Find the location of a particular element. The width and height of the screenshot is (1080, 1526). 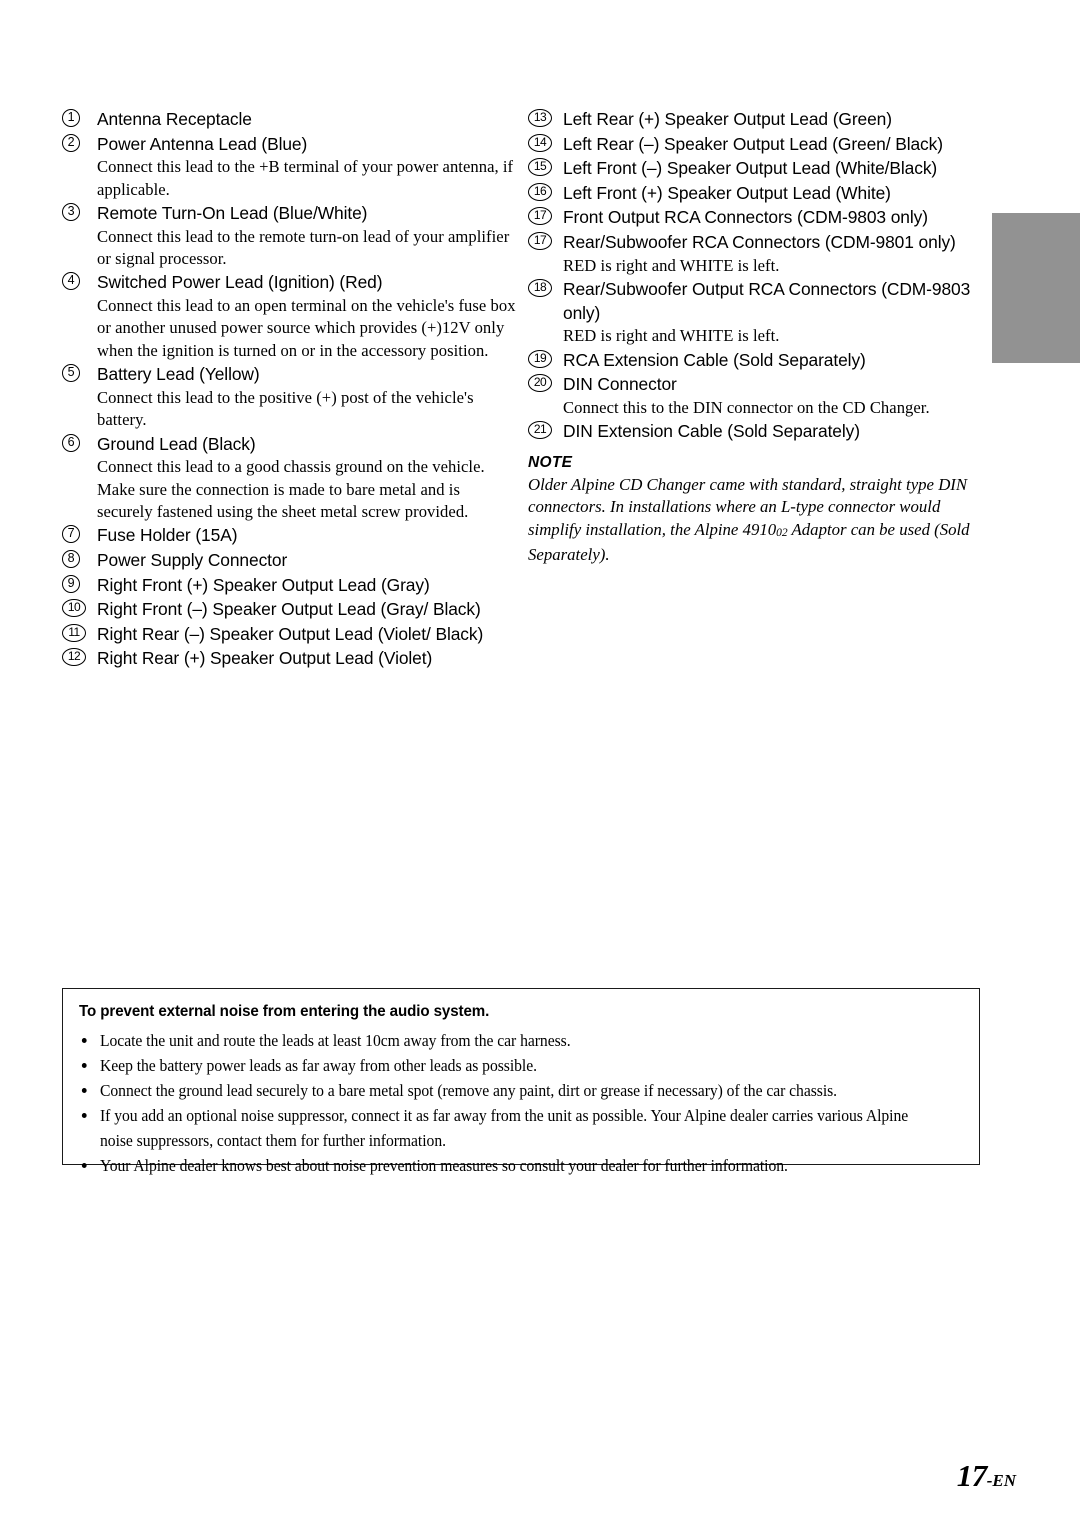

legend-item-number: 12 is located at coordinates (77, 657).